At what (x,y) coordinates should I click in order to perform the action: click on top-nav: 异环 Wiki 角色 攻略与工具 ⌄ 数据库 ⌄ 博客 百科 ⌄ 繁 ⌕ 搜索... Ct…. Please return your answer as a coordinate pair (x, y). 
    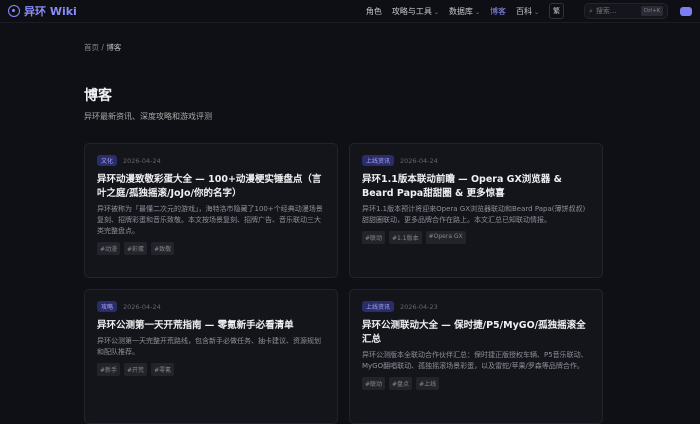
    Looking at the image, I should click on (350, 11).